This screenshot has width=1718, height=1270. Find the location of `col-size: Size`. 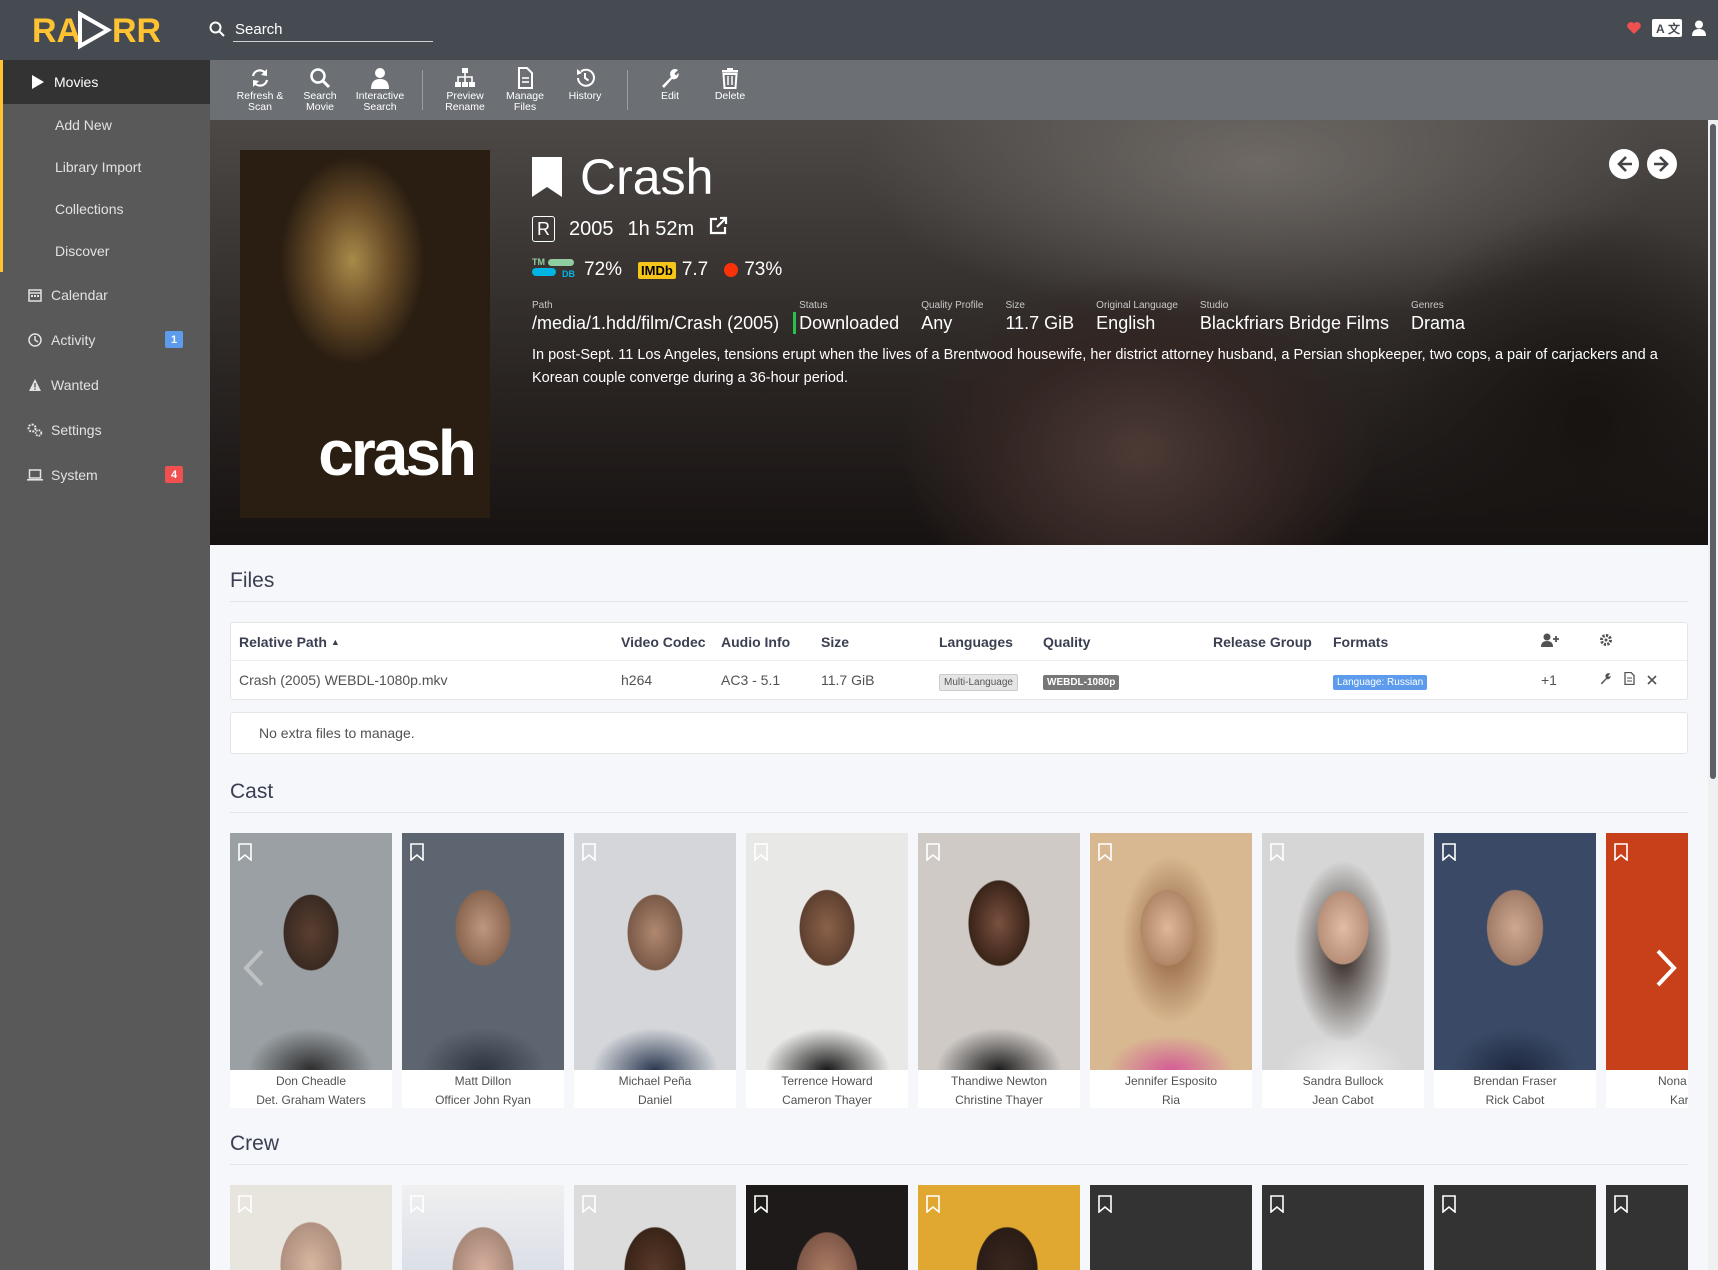

col-size: Size is located at coordinates (880, 642).